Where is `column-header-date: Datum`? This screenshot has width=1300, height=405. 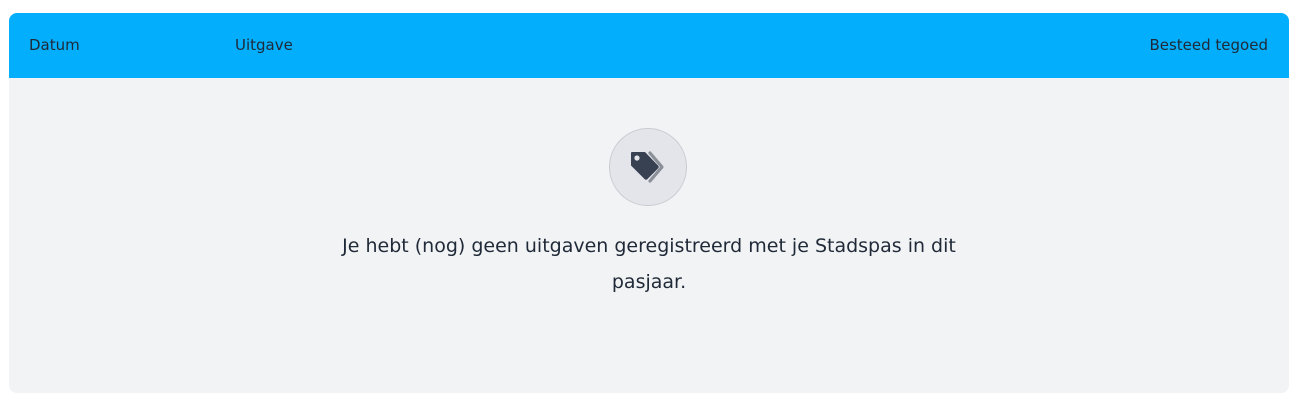
column-header-date: Datum is located at coordinates (54, 45).